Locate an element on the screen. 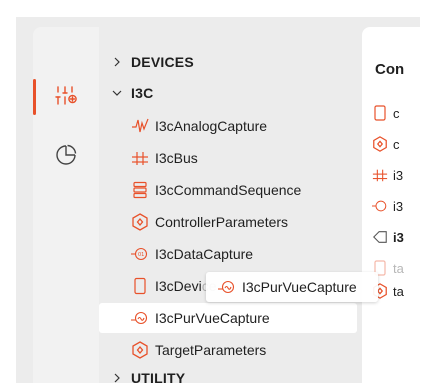 The height and width of the screenshot is (391, 436). pointer-icon is located at coordinates (380, 237).